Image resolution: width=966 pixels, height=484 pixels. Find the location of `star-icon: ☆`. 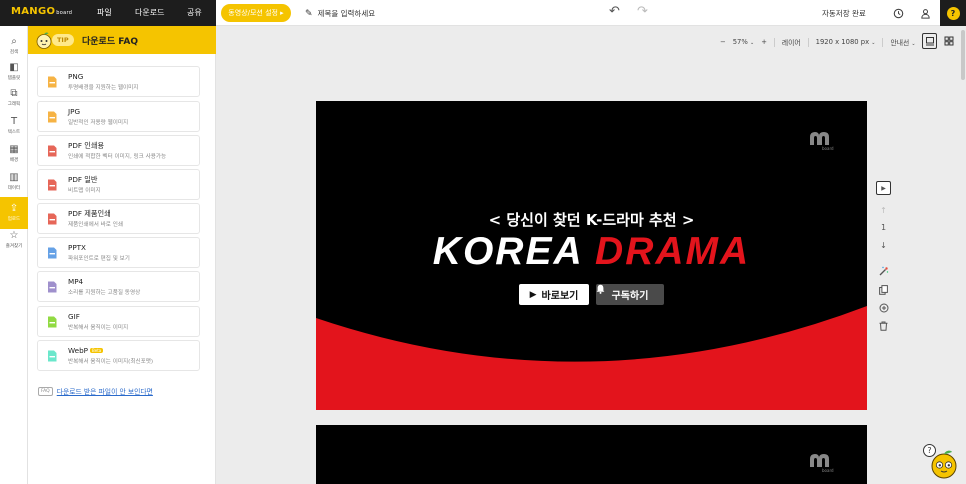

star-icon: ☆ is located at coordinates (14, 235).